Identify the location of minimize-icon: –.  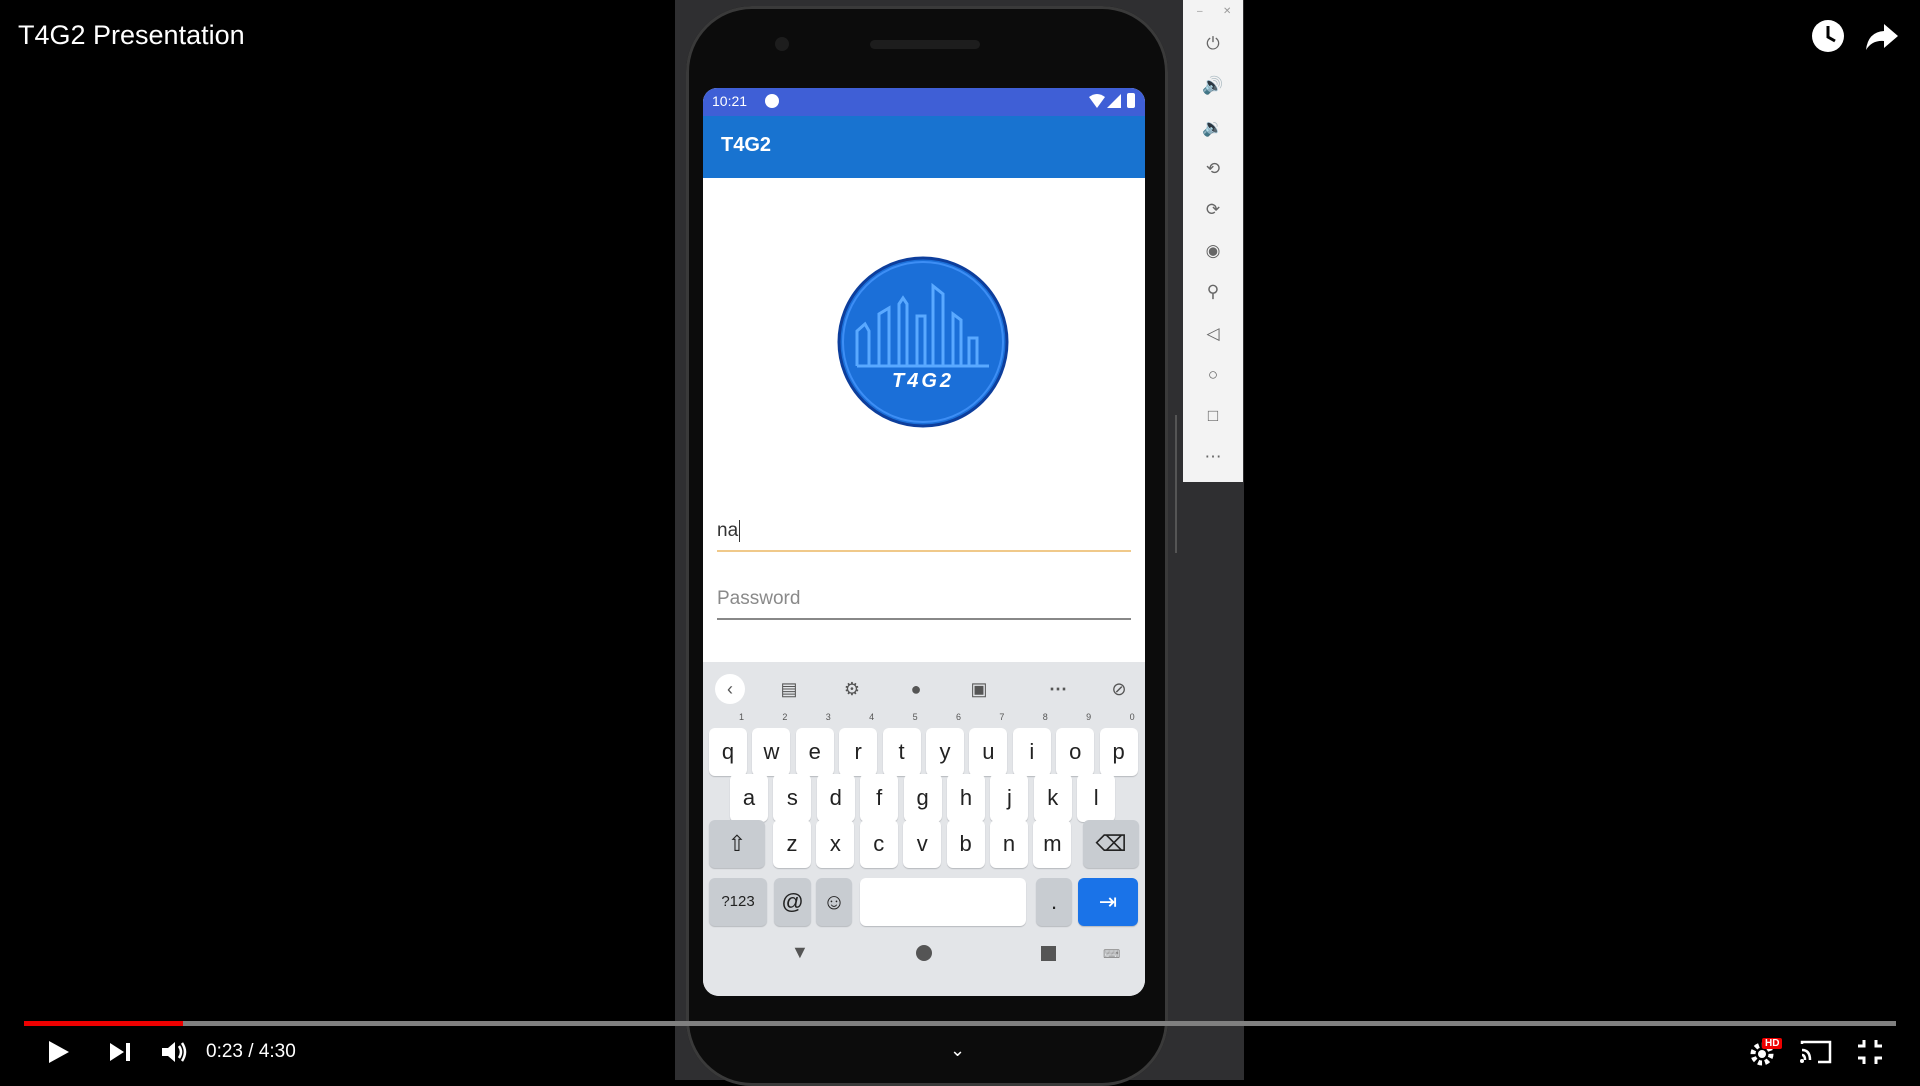
(1200, 11).